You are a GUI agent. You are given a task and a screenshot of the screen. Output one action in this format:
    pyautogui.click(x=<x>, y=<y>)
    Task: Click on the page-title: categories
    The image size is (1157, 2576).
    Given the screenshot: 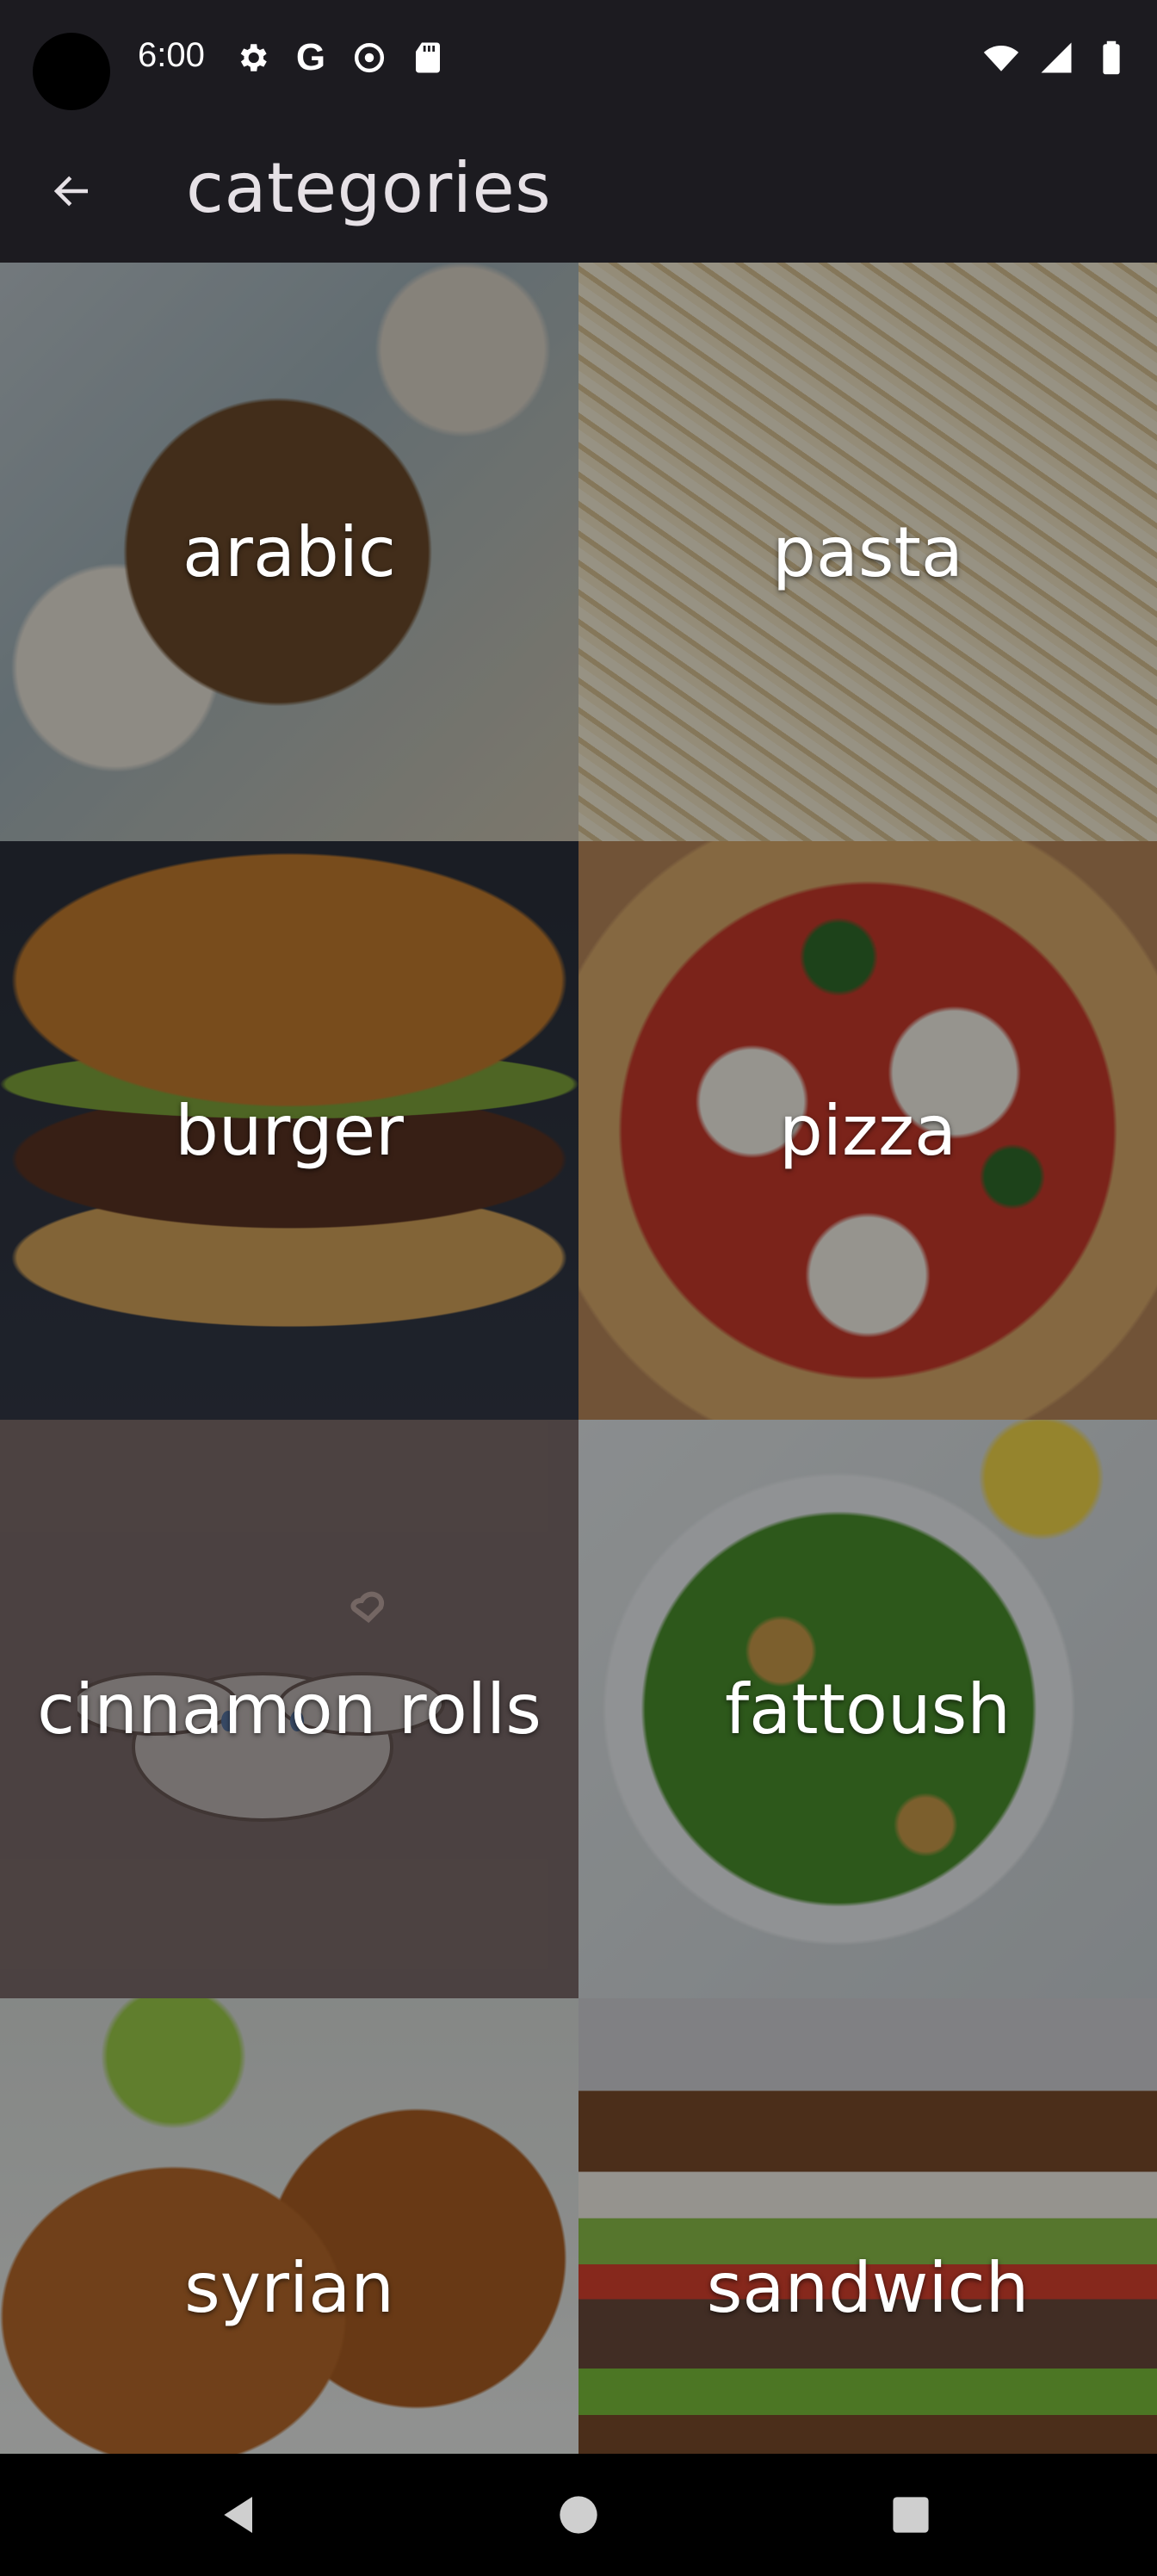 What is the action you would take?
    pyautogui.click(x=369, y=188)
    